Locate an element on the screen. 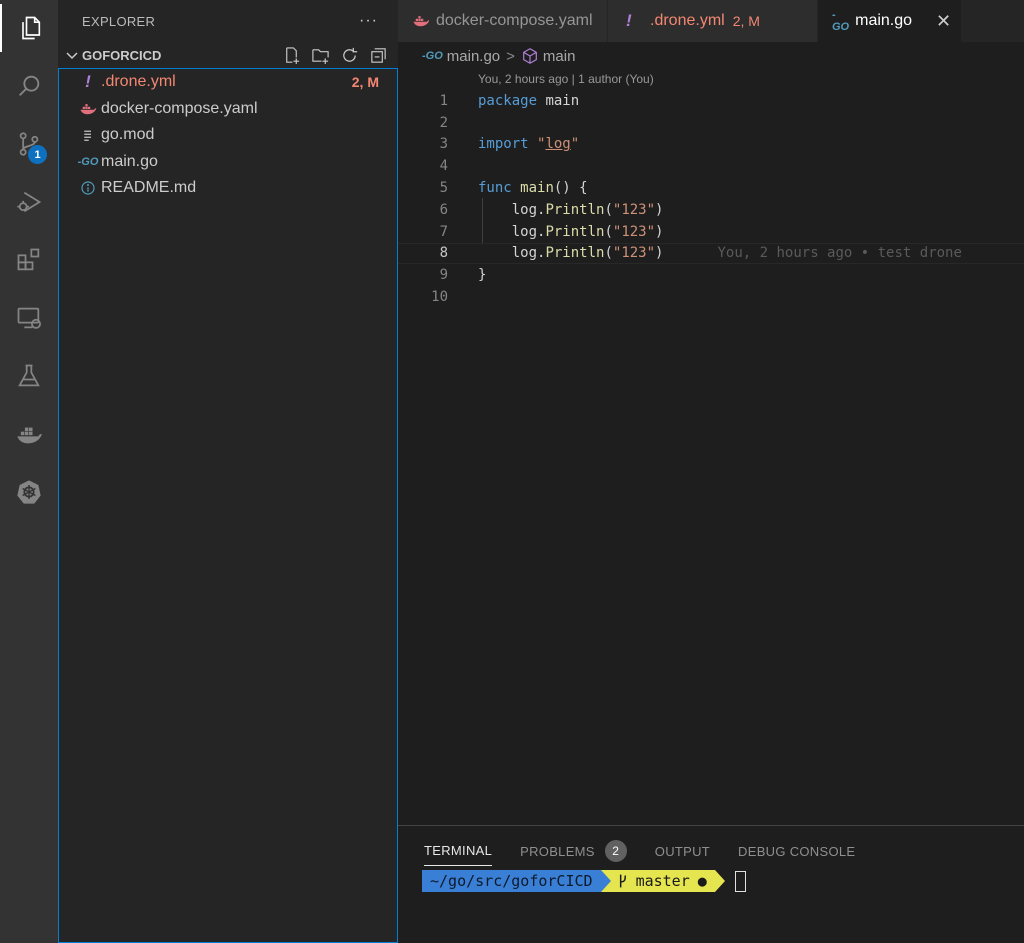 The width and height of the screenshot is (1024, 943). run-debug-icon is located at coordinates (29, 202).